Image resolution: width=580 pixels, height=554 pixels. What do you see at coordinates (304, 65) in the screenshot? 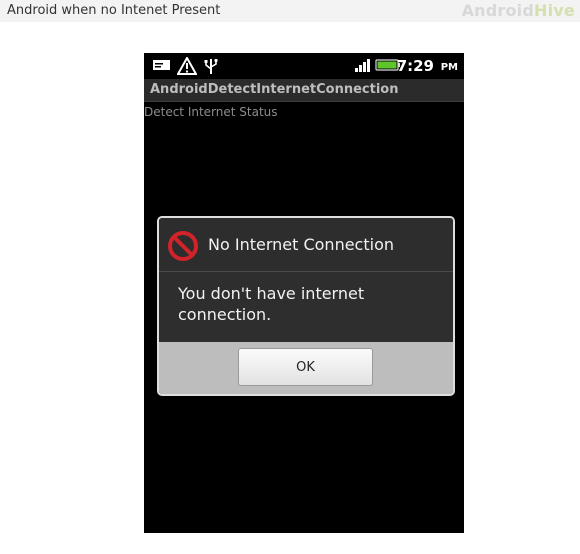
I see `status-bar: 7:29 PM` at bounding box center [304, 65].